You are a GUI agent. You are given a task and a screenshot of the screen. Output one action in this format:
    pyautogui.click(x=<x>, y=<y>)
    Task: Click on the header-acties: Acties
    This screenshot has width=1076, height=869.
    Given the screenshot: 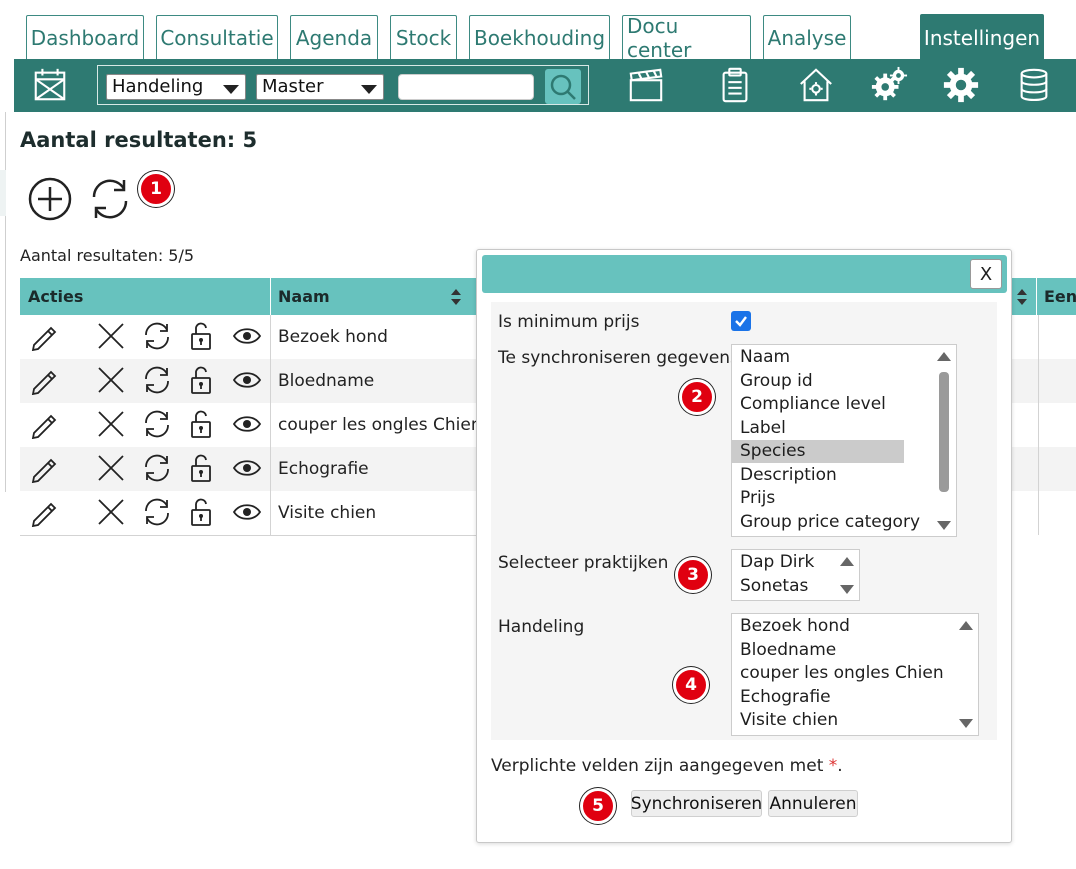 What is the action you would take?
    pyautogui.click(x=56, y=296)
    